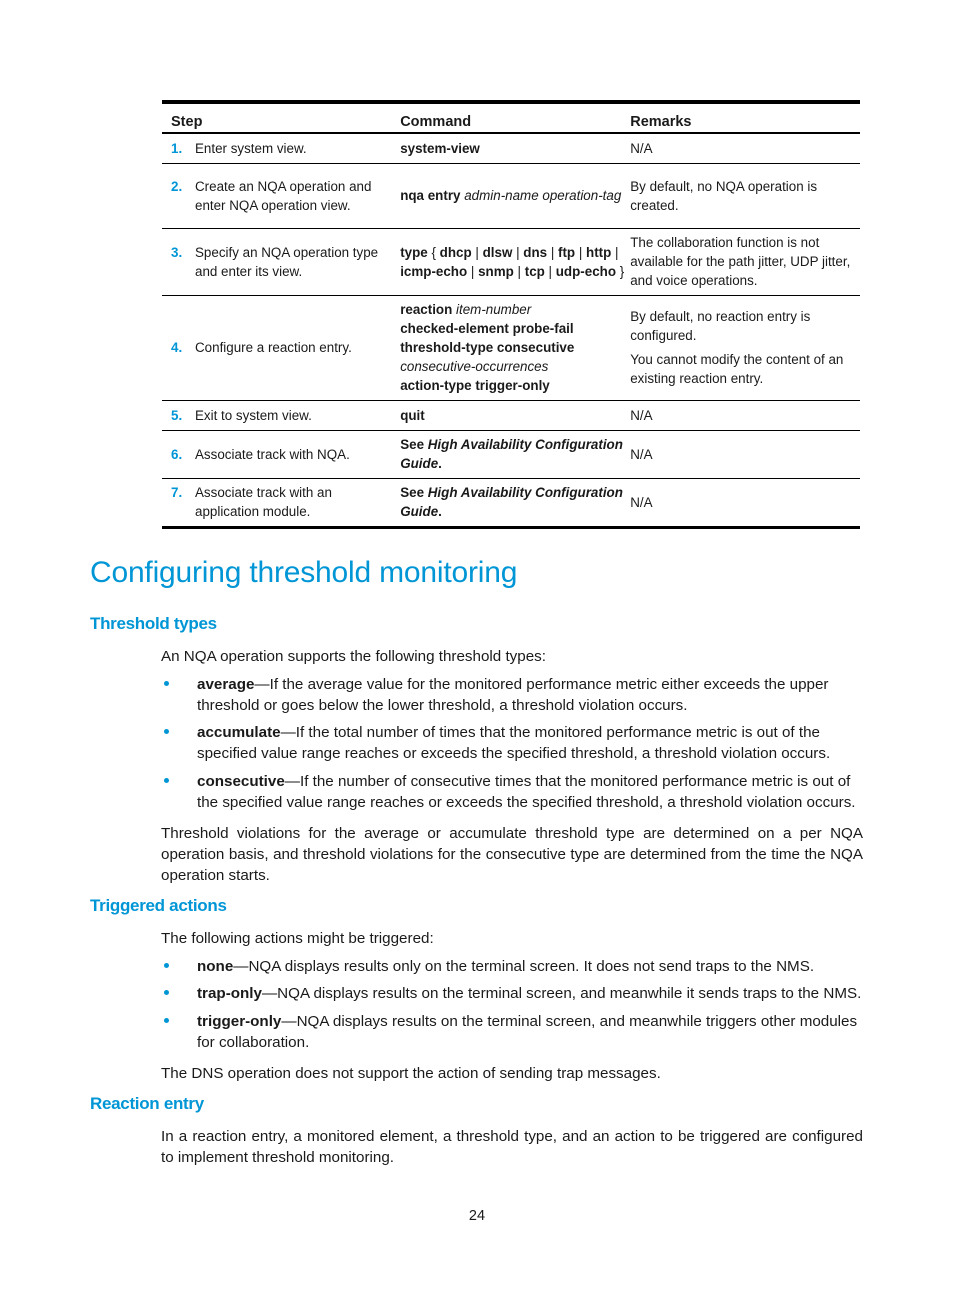  I want to click on heading-reaction-entry: Reaction entry, so click(147, 1103).